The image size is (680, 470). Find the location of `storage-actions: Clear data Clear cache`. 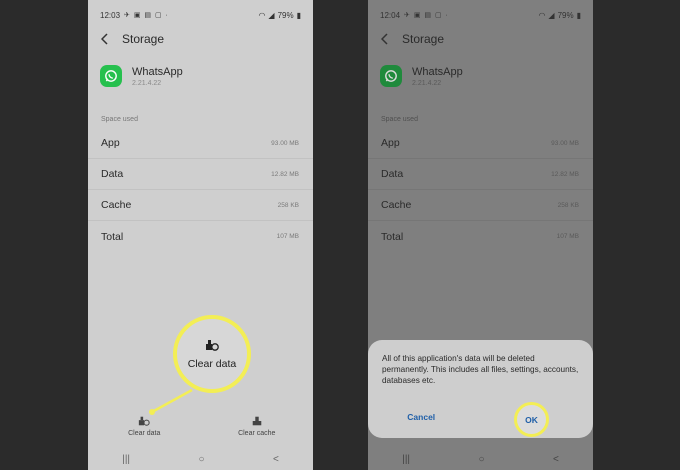

storage-actions: Clear data Clear cache is located at coordinates (200, 426).